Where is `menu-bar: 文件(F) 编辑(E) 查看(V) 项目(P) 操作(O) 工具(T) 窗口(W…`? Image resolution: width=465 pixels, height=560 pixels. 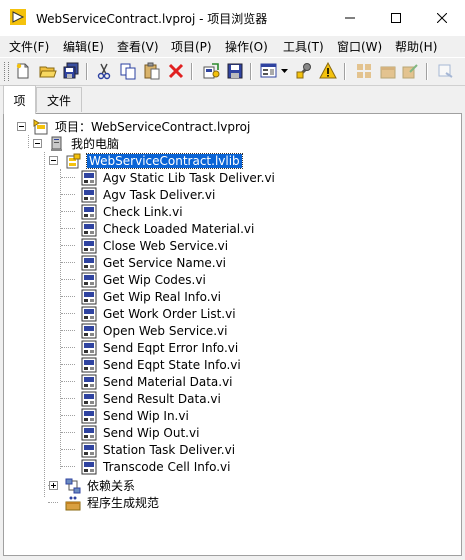
menu-bar: 文件(F) 编辑(E) 查看(V) 项目(P) 操作(O) 工具(T) 窗口(W… is located at coordinates (232, 46).